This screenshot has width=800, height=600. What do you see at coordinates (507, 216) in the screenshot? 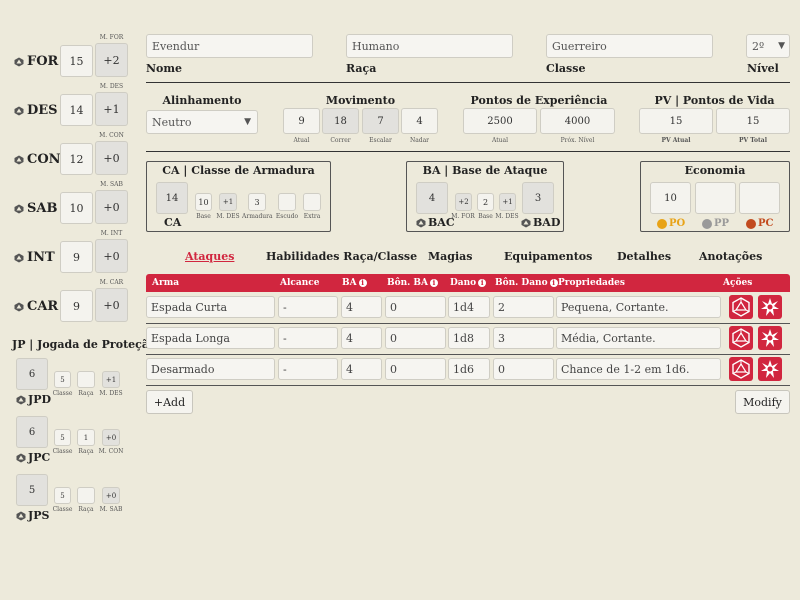
I see `ba-mdes-label: M. DES` at bounding box center [507, 216].